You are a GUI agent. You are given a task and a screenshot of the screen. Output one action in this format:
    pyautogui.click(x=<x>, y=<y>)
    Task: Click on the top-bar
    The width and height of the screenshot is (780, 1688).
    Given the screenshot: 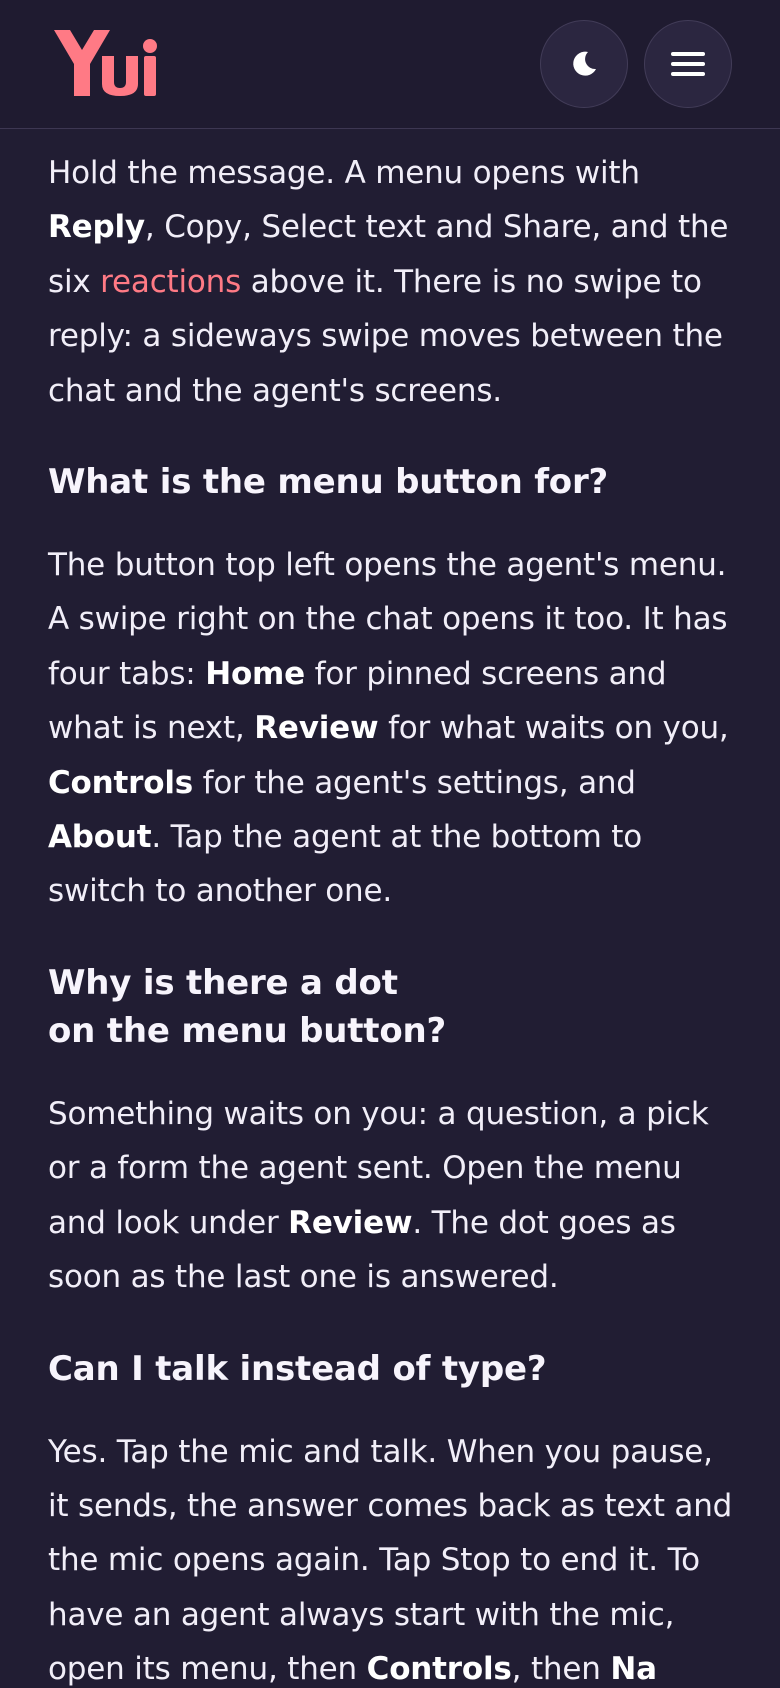 What is the action you would take?
    pyautogui.click(x=390, y=64)
    